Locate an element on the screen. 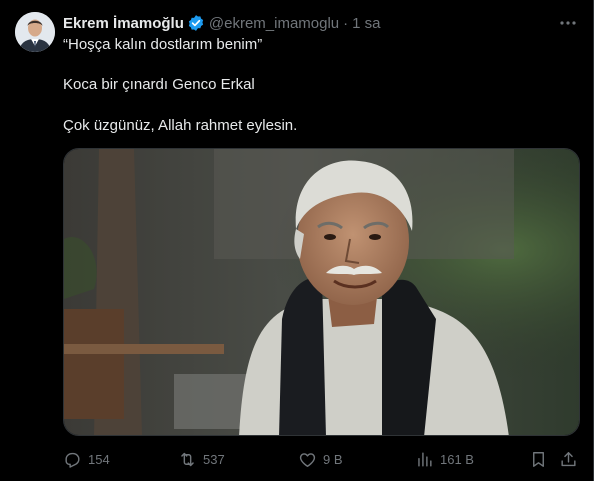 The width and height of the screenshot is (594, 481). avatar is located at coordinates (35, 32).